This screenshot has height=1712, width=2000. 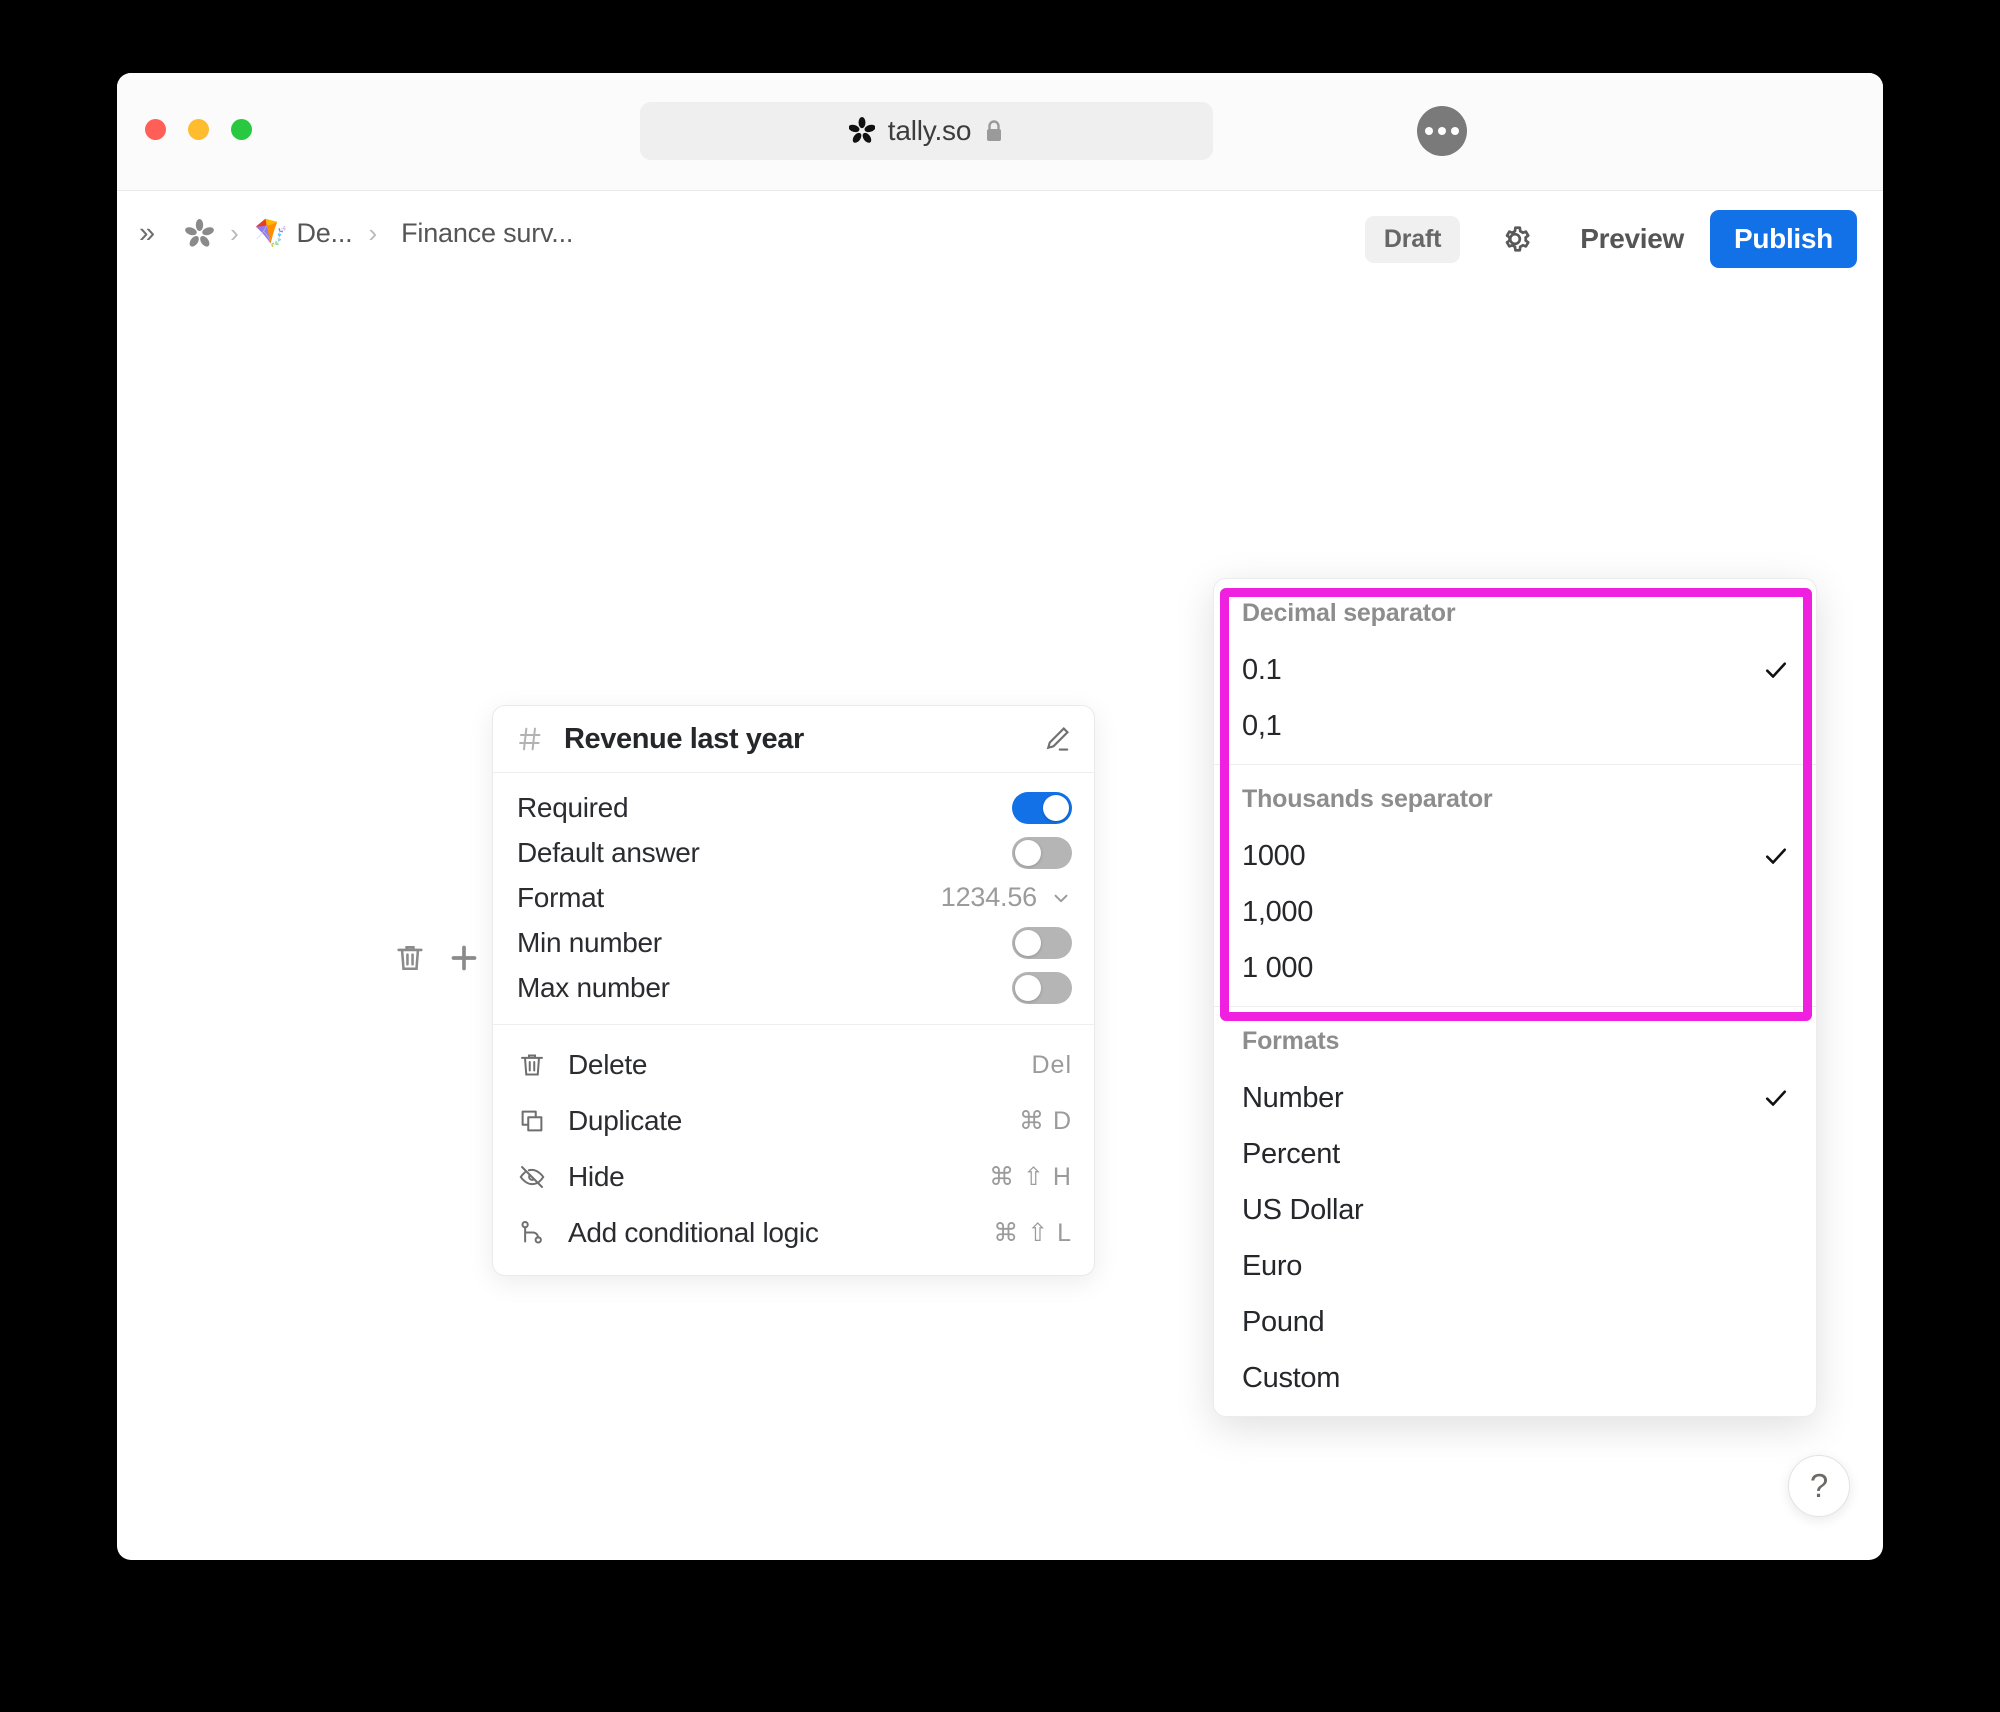 I want to click on header-actions: Draft Preview Publish, so click(x=1610, y=239).